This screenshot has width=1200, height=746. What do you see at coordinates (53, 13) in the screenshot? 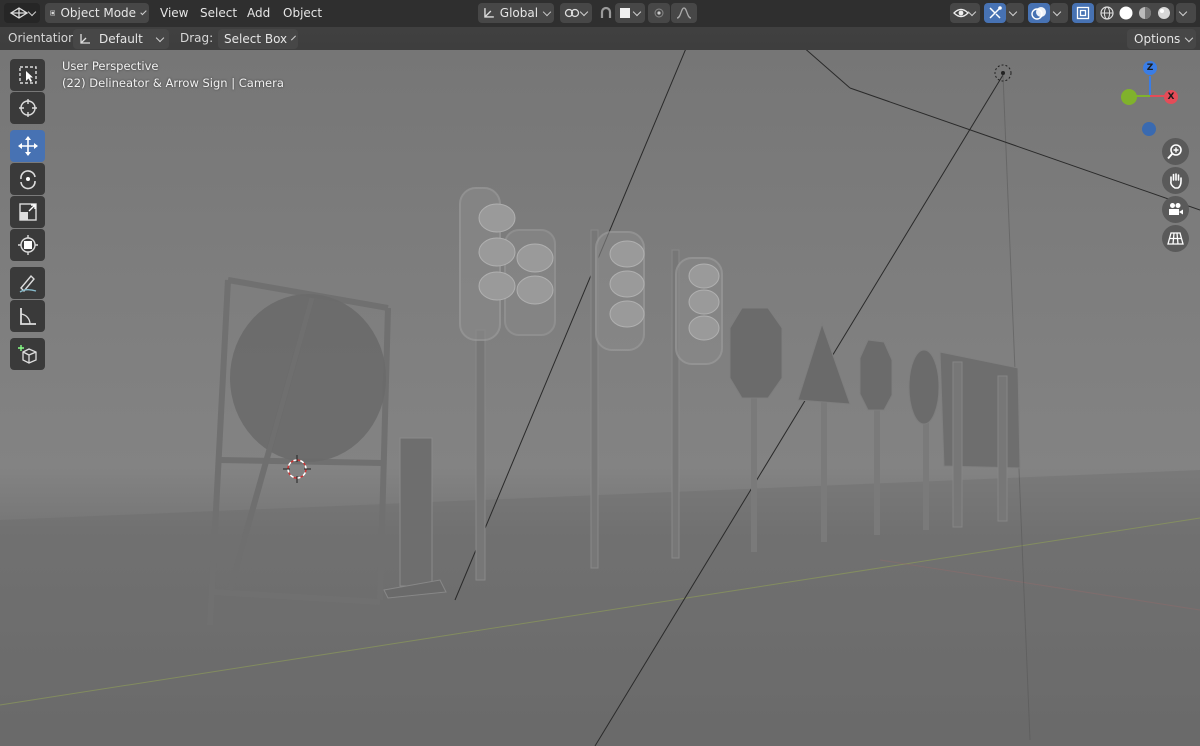
I see `object-mode-icon` at bounding box center [53, 13].